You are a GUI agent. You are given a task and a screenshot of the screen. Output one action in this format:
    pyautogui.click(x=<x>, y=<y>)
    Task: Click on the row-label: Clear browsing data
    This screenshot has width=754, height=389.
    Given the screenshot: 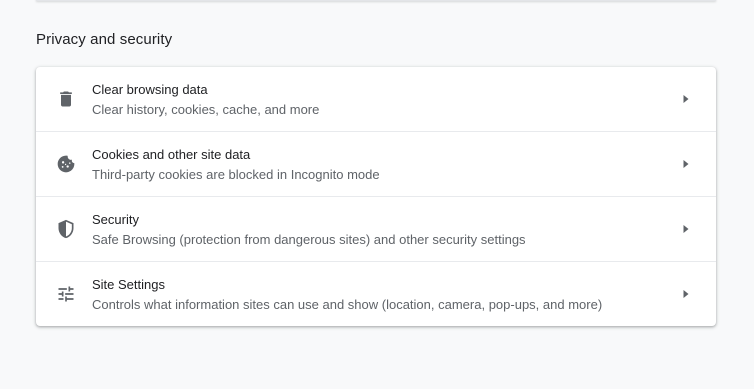 What is the action you would take?
    pyautogui.click(x=150, y=89)
    